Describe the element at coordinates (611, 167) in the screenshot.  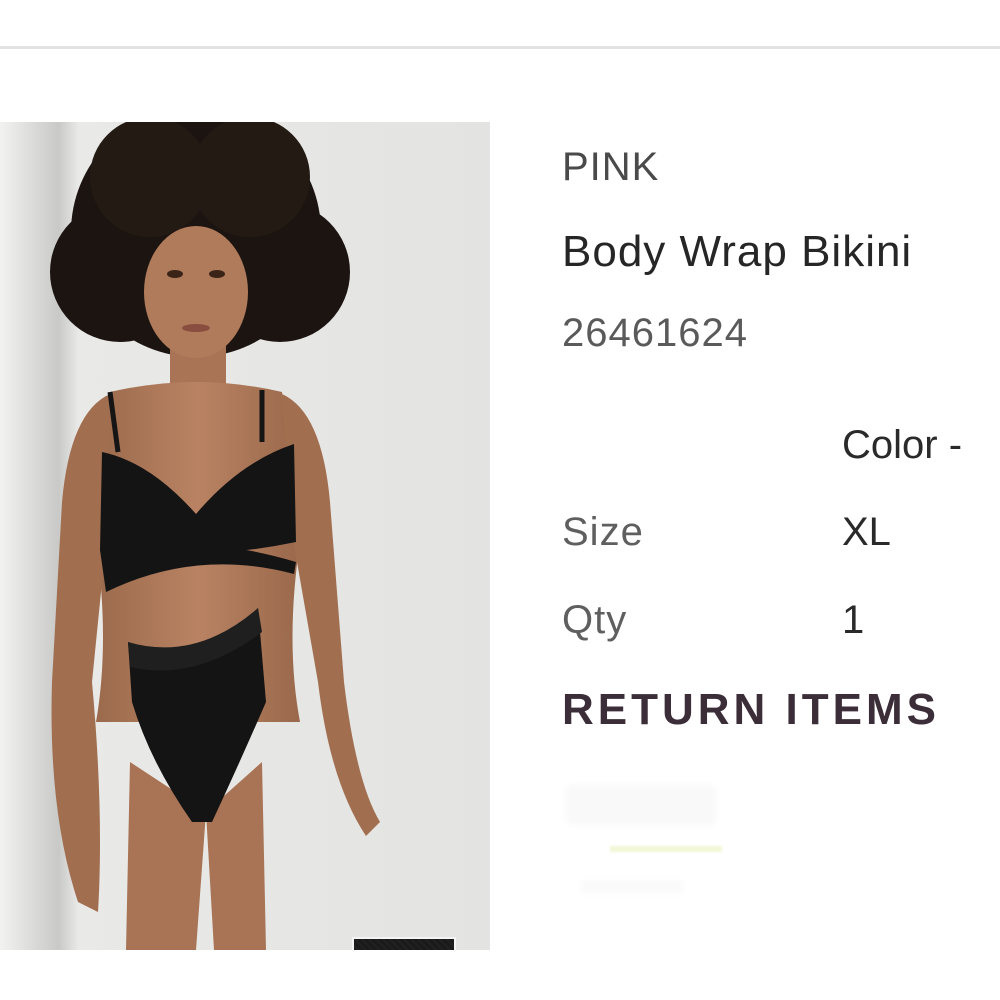
I see `brand-name: PINK` at that location.